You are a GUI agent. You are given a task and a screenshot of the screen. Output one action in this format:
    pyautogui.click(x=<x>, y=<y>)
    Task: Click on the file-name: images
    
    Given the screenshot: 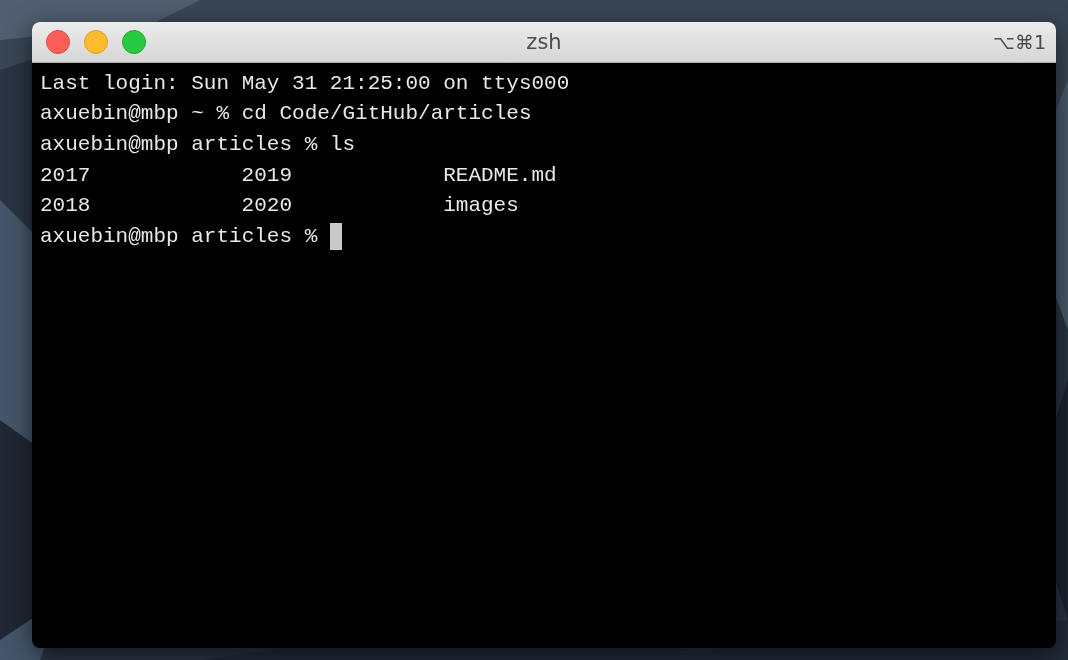 What is the action you would take?
    pyautogui.click(x=481, y=206)
    